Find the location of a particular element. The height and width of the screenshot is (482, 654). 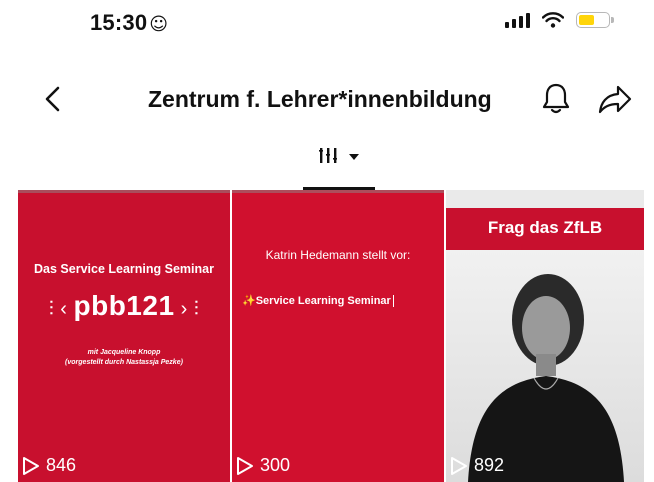

sparkle-icon: ✨ is located at coordinates (249, 300).